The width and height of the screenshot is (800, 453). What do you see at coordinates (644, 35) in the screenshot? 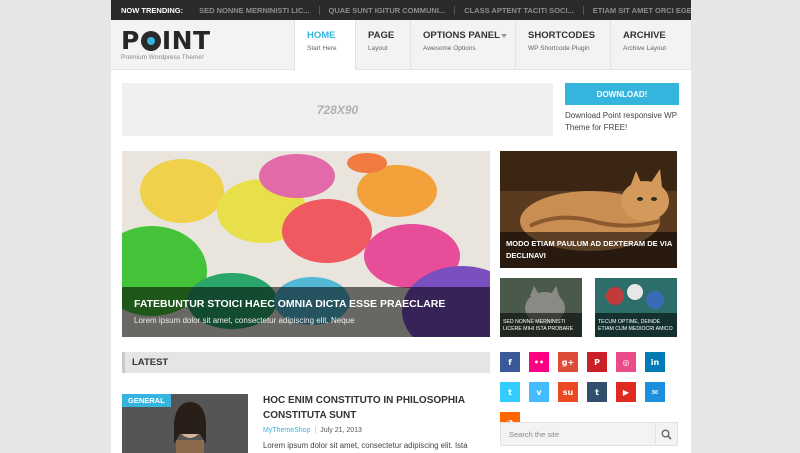
I see `nav-title: ARCHIVE` at bounding box center [644, 35].